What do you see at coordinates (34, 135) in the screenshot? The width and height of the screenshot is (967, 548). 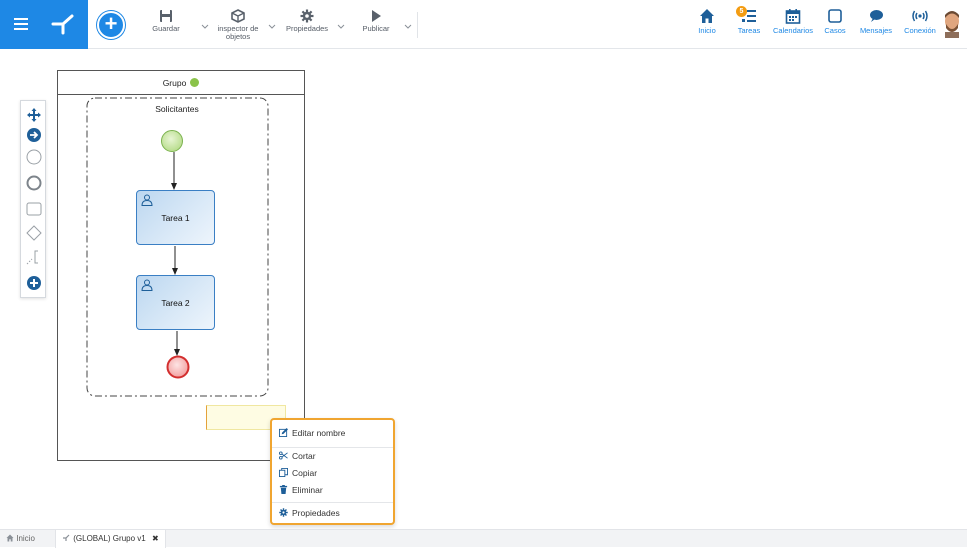 I see `connector-arrow-icon` at bounding box center [34, 135].